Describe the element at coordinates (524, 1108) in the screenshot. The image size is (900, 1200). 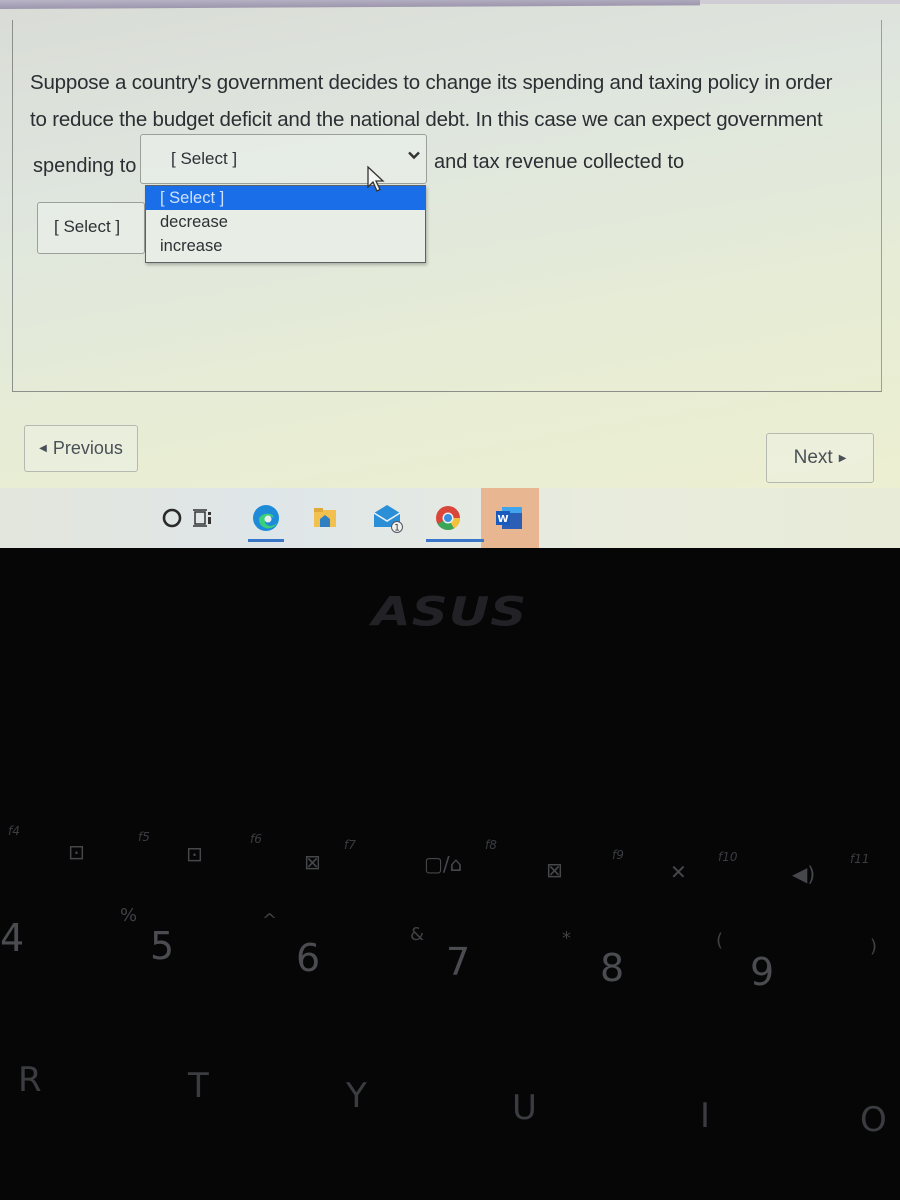
I see `key-U: U` at that location.